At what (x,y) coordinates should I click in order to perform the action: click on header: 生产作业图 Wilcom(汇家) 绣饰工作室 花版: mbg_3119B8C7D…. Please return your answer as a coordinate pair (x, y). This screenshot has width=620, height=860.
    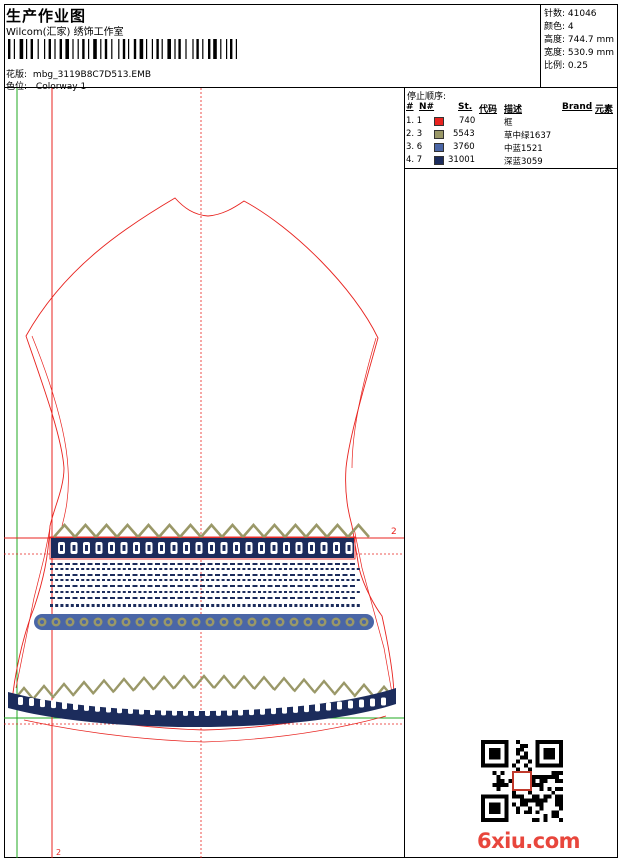
    Looking at the image, I should click on (311, 48).